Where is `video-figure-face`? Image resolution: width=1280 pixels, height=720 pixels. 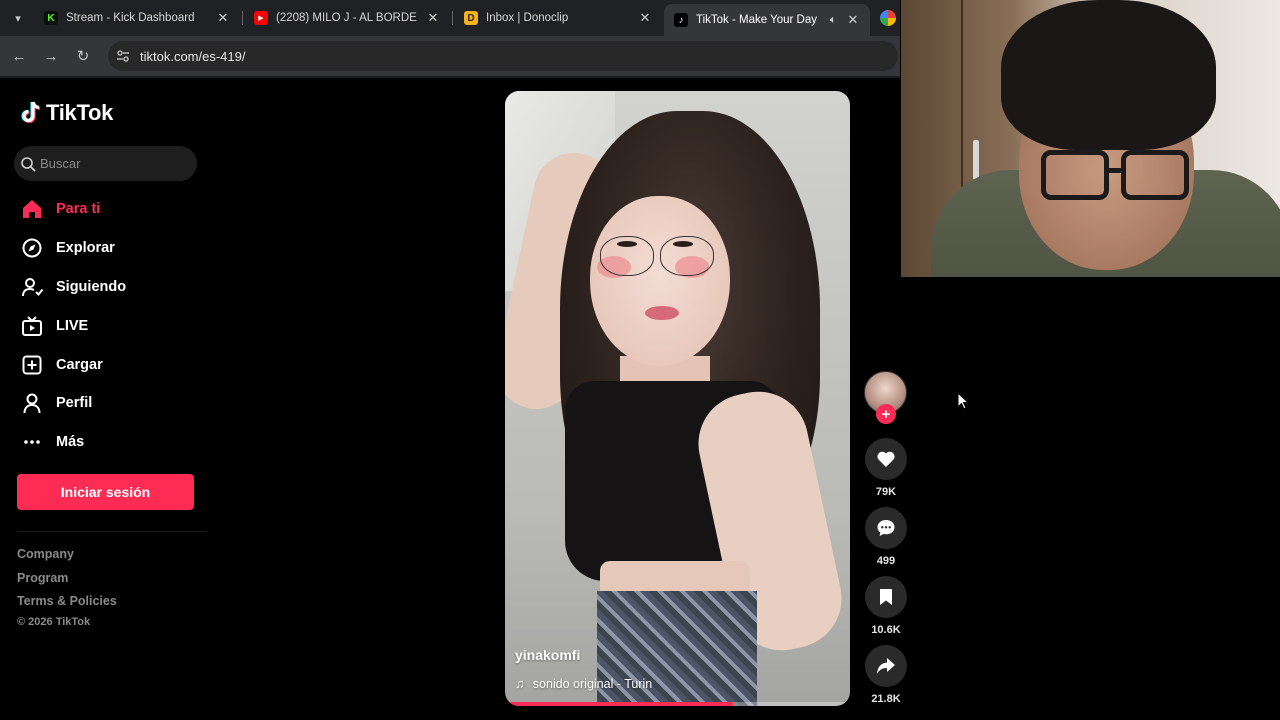 video-figure-face is located at coordinates (660, 281).